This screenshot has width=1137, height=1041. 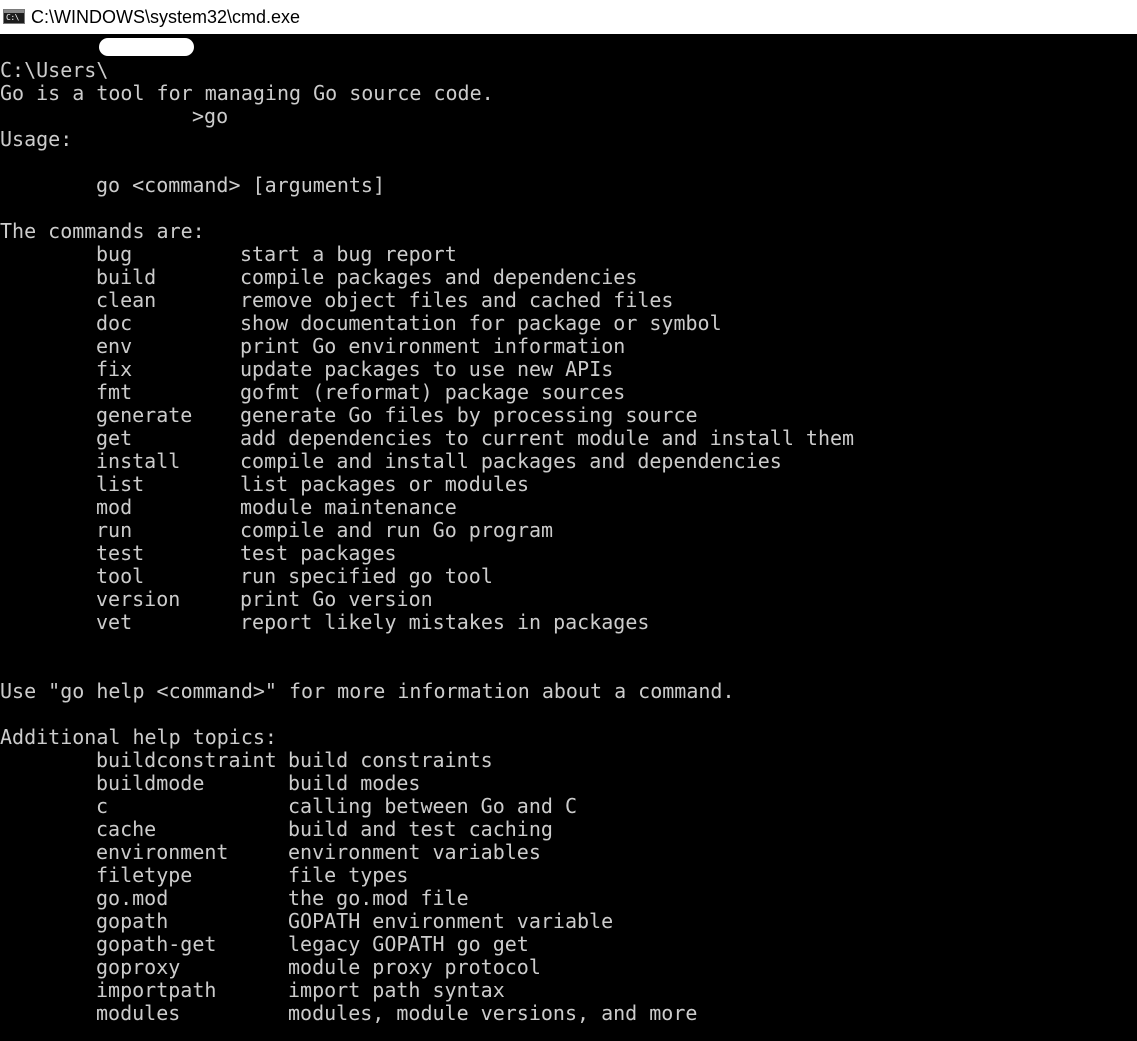 What do you see at coordinates (336, 599) in the screenshot?
I see `item-description: print Go version` at bounding box center [336, 599].